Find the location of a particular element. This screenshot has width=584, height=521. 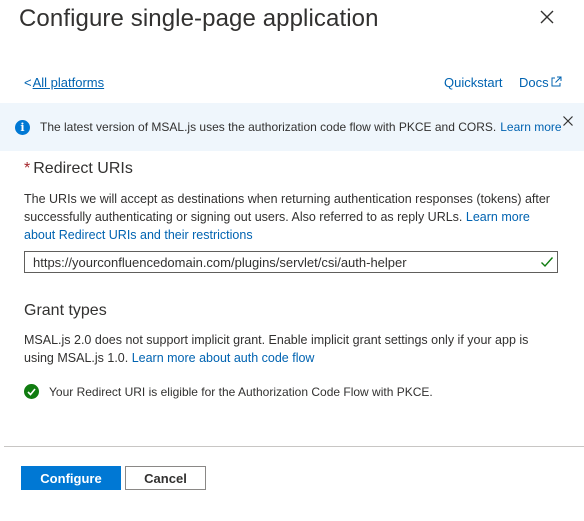

nav-row: <All platforms Quickstart Docs is located at coordinates (292, 84).